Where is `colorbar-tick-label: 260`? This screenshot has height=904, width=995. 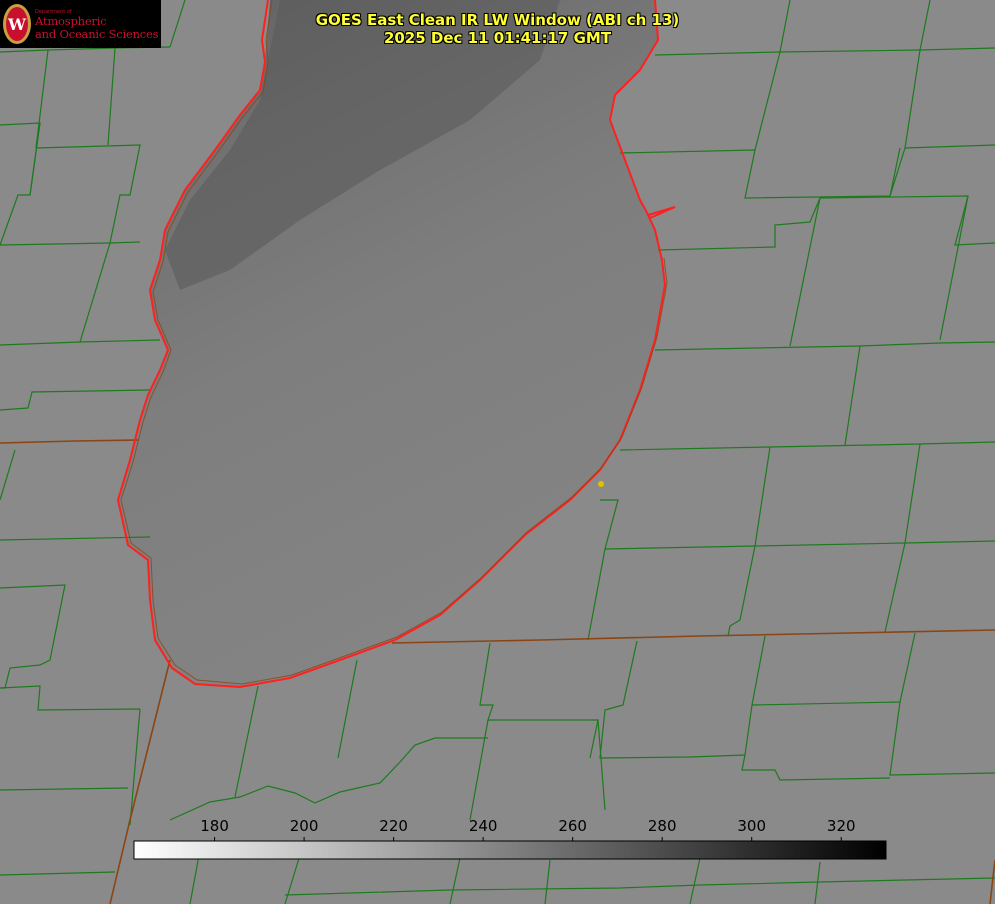 colorbar-tick-label: 260 is located at coordinates (572, 826).